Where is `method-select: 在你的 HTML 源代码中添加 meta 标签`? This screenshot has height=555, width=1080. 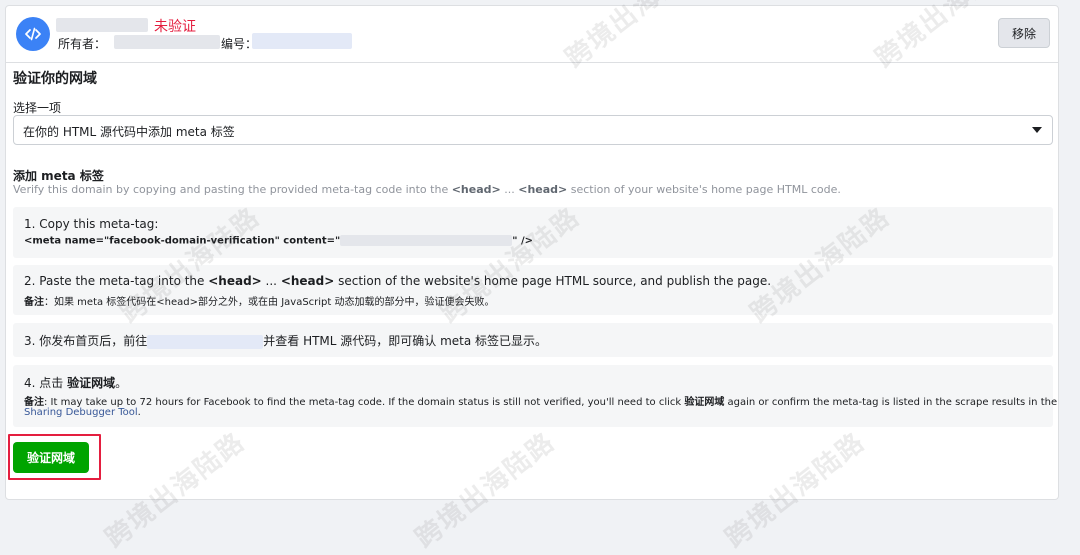 method-select: 在你的 HTML 源代码中添加 meta 标签 is located at coordinates (533, 130).